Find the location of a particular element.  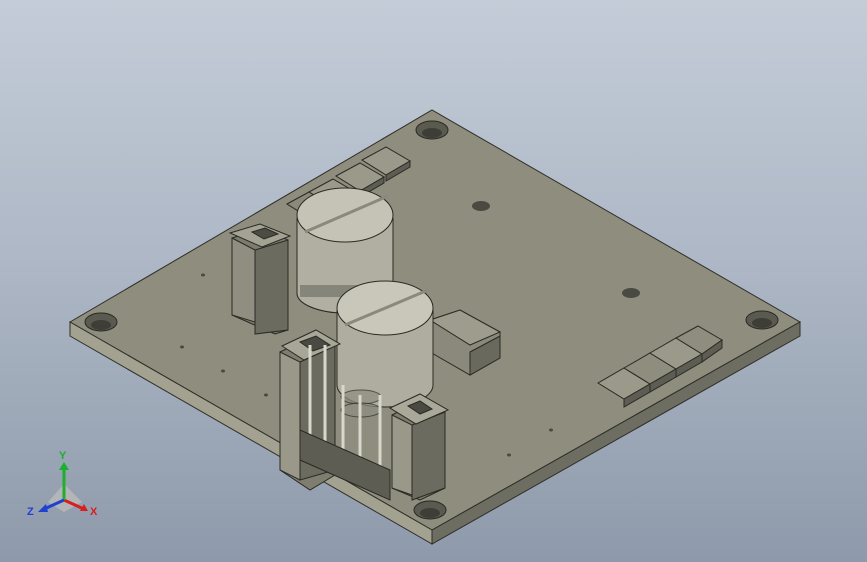

connector-right is located at coordinates (419, 447).